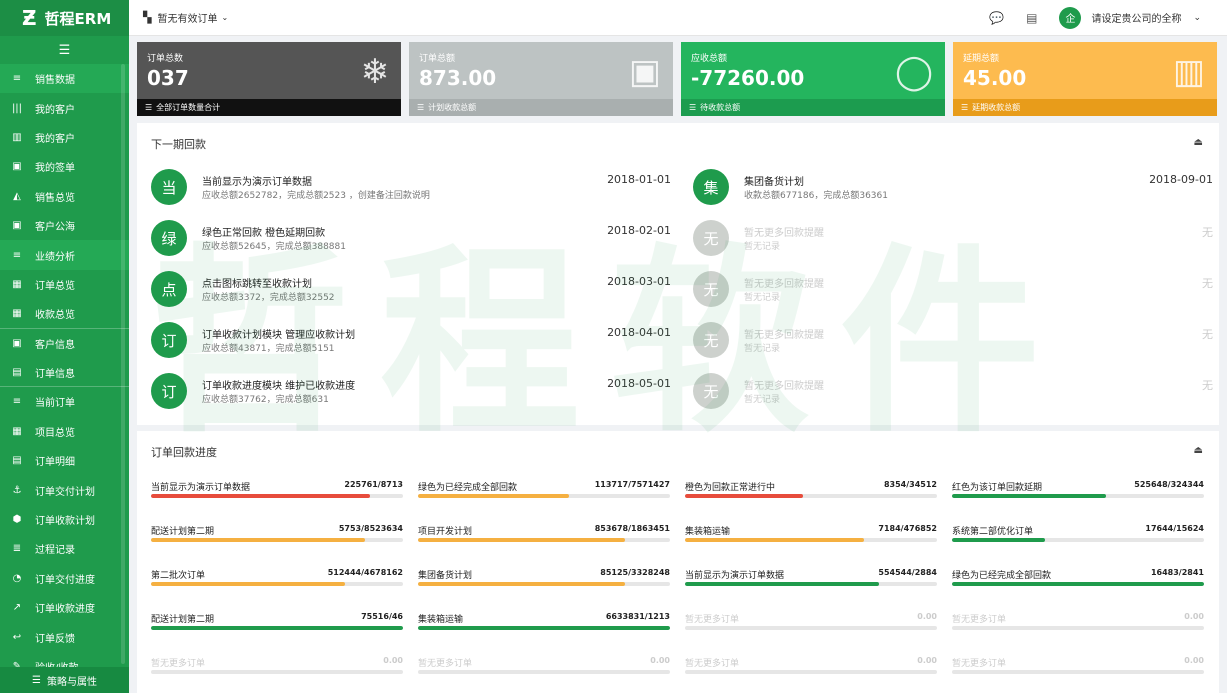  What do you see at coordinates (64, 489) in the screenshot?
I see `sidebar-item: ⚓ 订单交付计划` at bounding box center [64, 489].